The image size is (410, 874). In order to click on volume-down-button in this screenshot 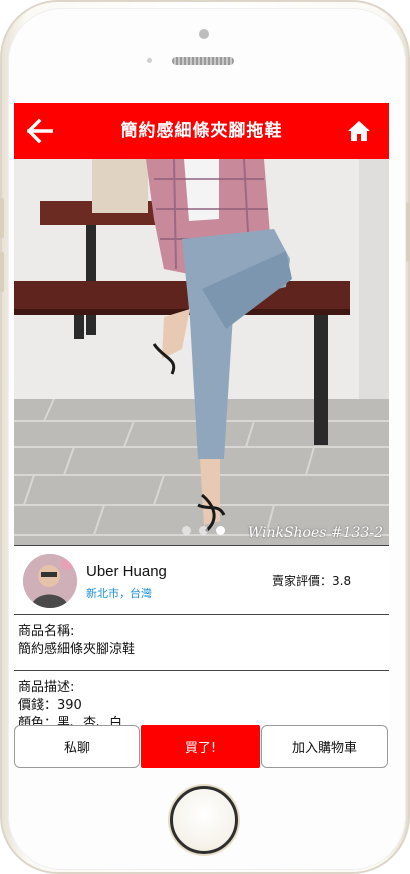, I will do `click(2, 272)`.